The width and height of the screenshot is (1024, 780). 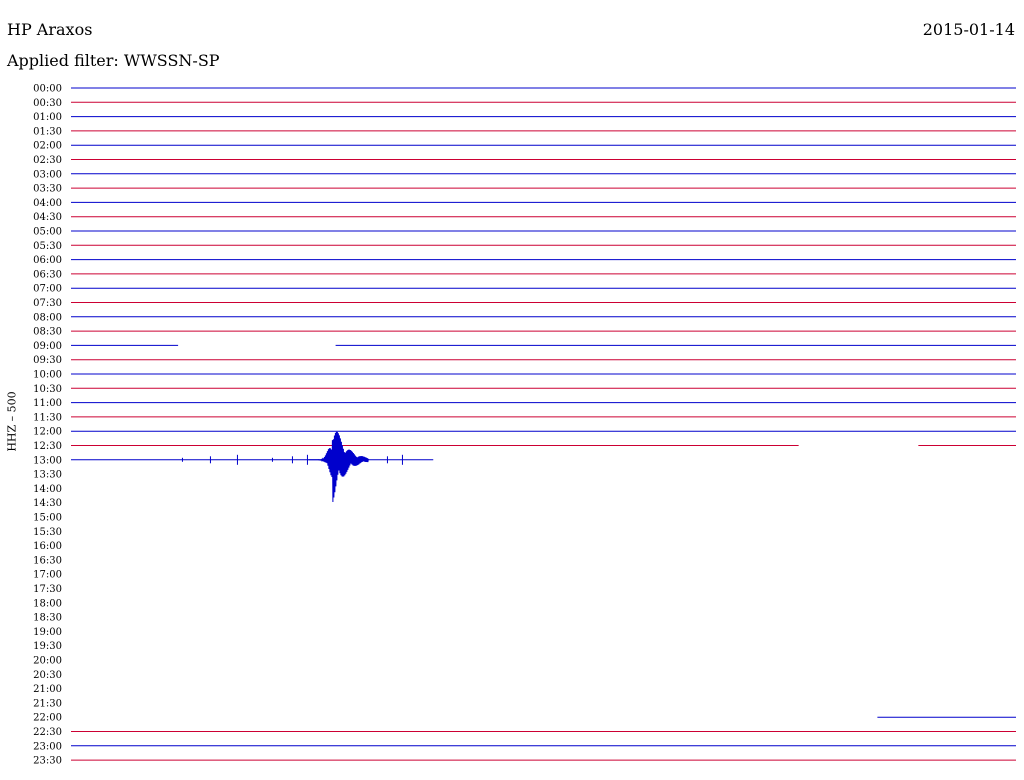 I want to click on time-tick-0400: 04:00, so click(x=47, y=203).